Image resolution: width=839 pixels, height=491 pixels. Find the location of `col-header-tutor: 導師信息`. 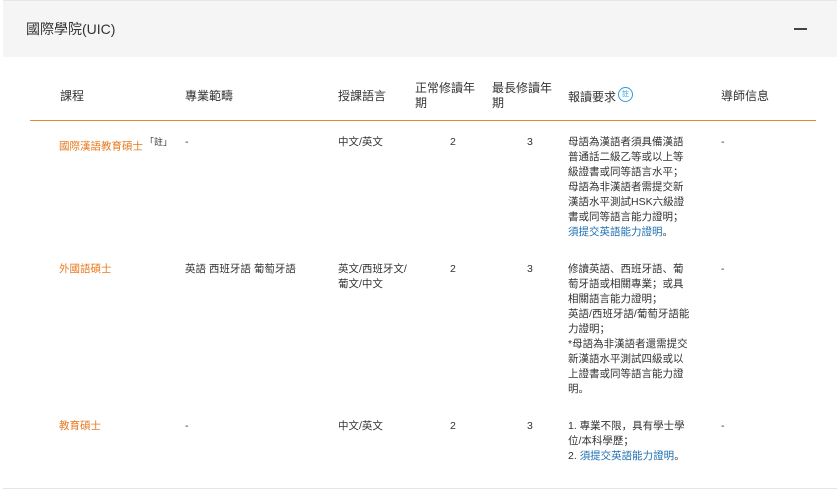

col-header-tutor: 導師信息 is located at coordinates (768, 96).